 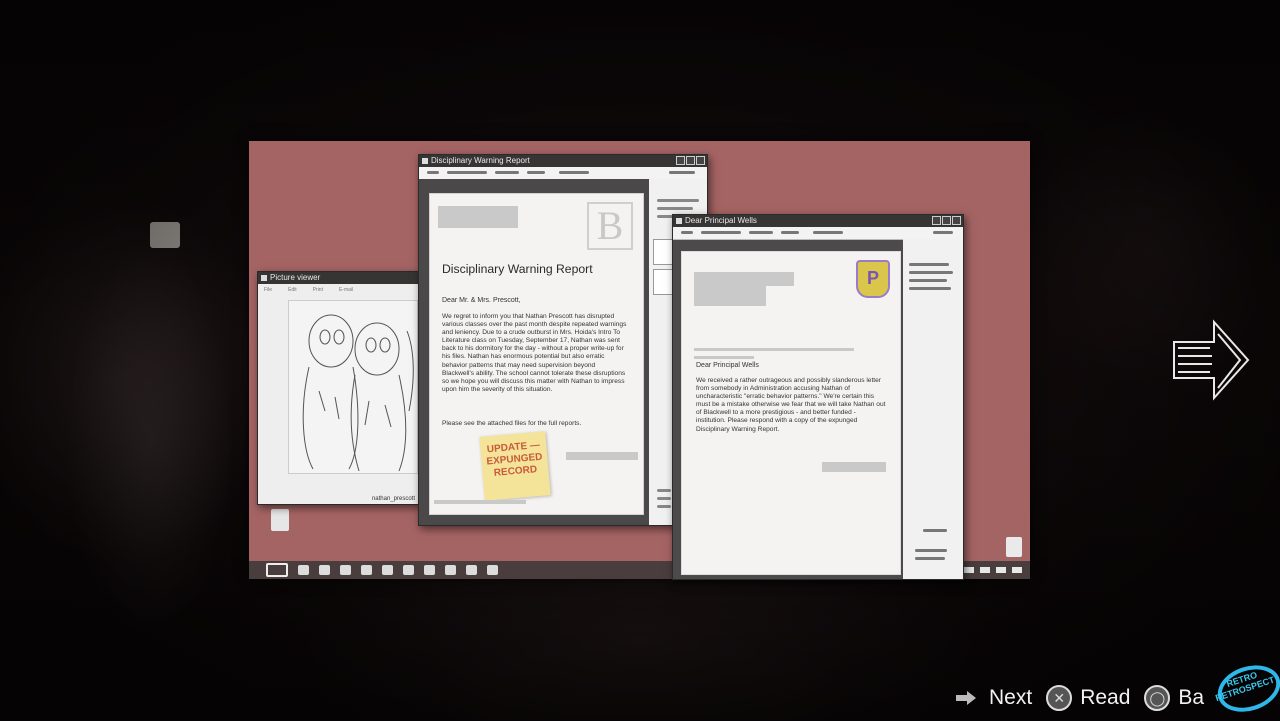 What do you see at coordinates (481, 300) in the screenshot?
I see `report-salutation: Dear Mr. & Mrs. Prescott,` at bounding box center [481, 300].